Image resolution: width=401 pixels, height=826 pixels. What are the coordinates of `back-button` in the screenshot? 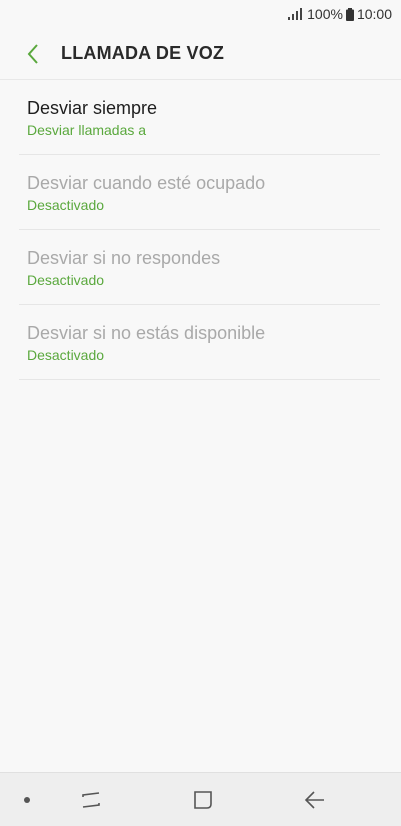 It's located at (33, 54).